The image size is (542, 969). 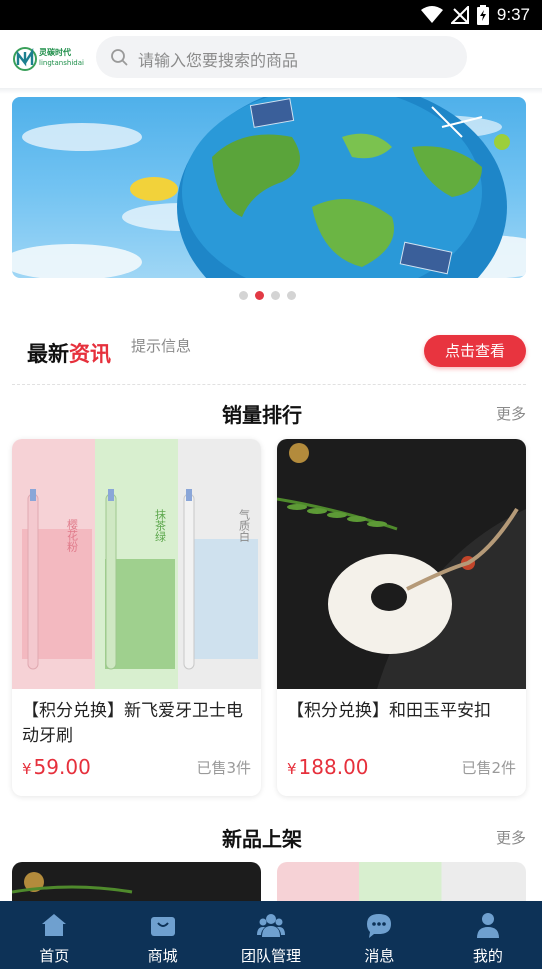 What do you see at coordinates (72, 535) in the screenshot?
I see `brush-label-pink: 樱花粉` at bounding box center [72, 535].